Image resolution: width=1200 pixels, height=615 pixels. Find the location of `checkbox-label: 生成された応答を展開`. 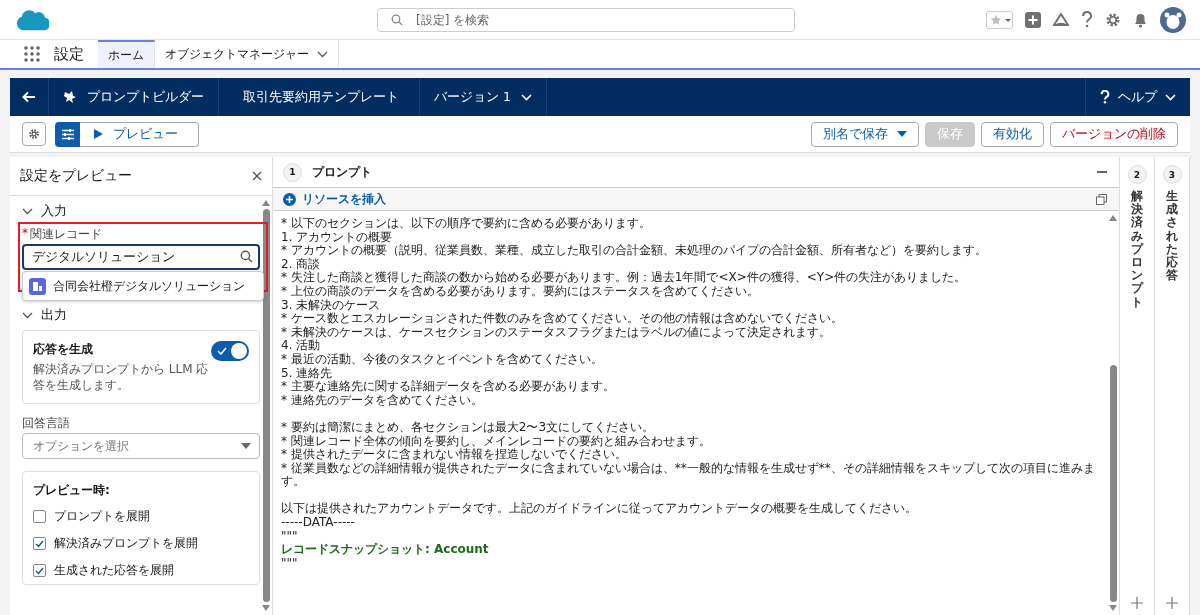

checkbox-label: 生成された応答を展開 is located at coordinates (114, 571).